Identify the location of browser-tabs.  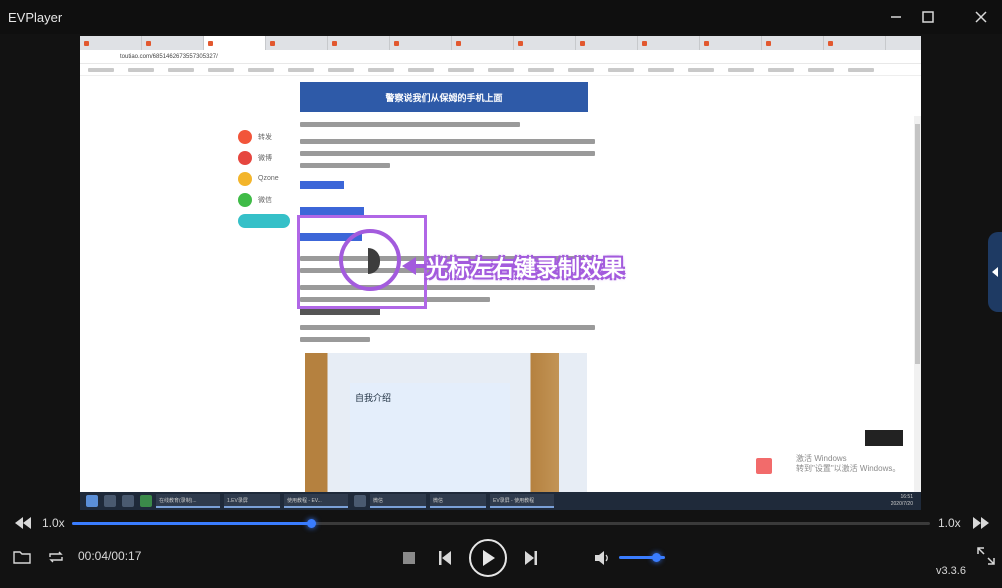
(500, 43).